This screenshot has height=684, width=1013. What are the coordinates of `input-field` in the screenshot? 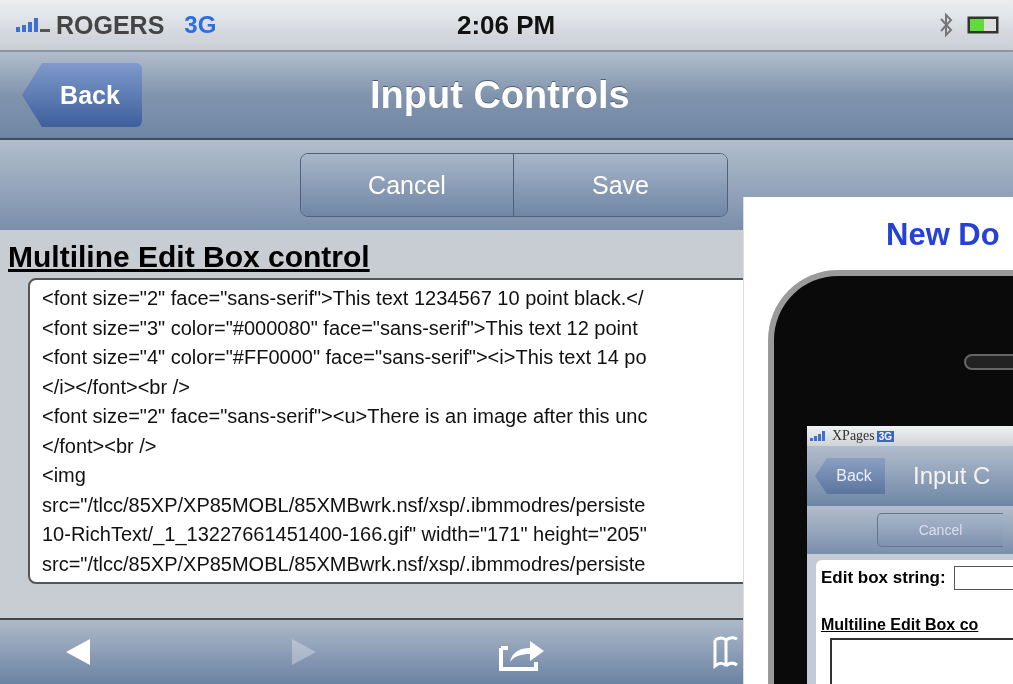 It's located at (983, 578).